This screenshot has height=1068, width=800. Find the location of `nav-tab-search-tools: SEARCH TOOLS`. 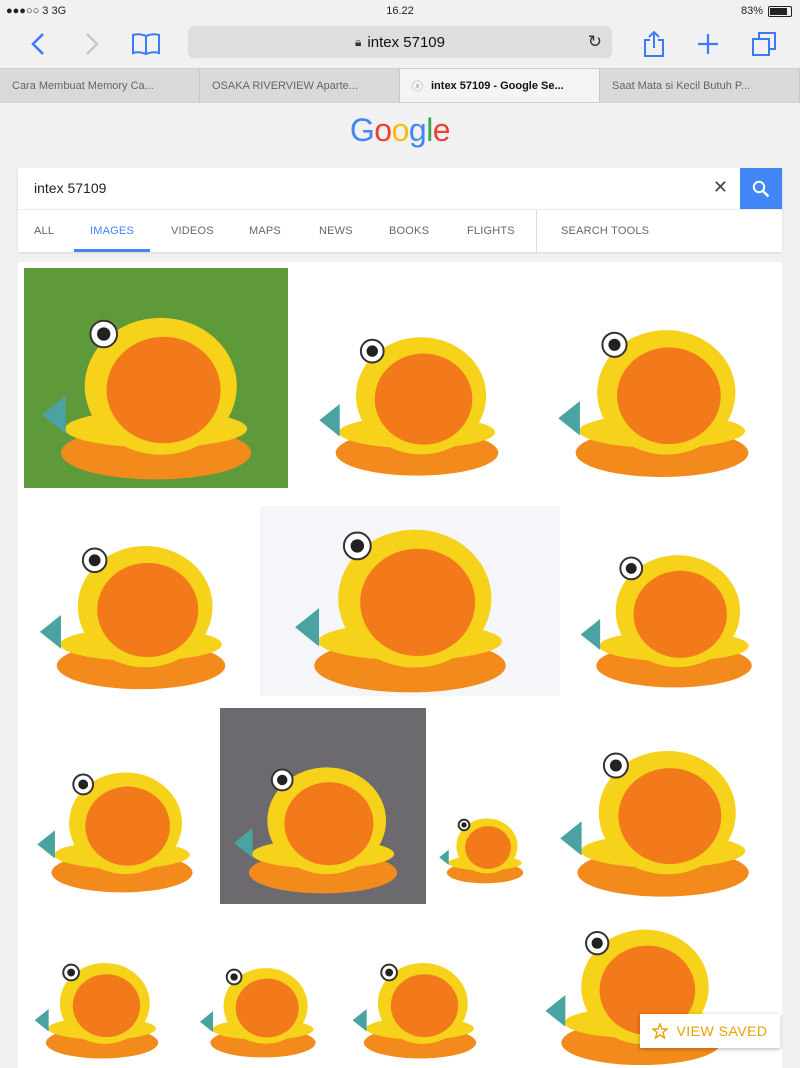

nav-tab-search-tools: SEARCH TOOLS is located at coordinates (605, 231).